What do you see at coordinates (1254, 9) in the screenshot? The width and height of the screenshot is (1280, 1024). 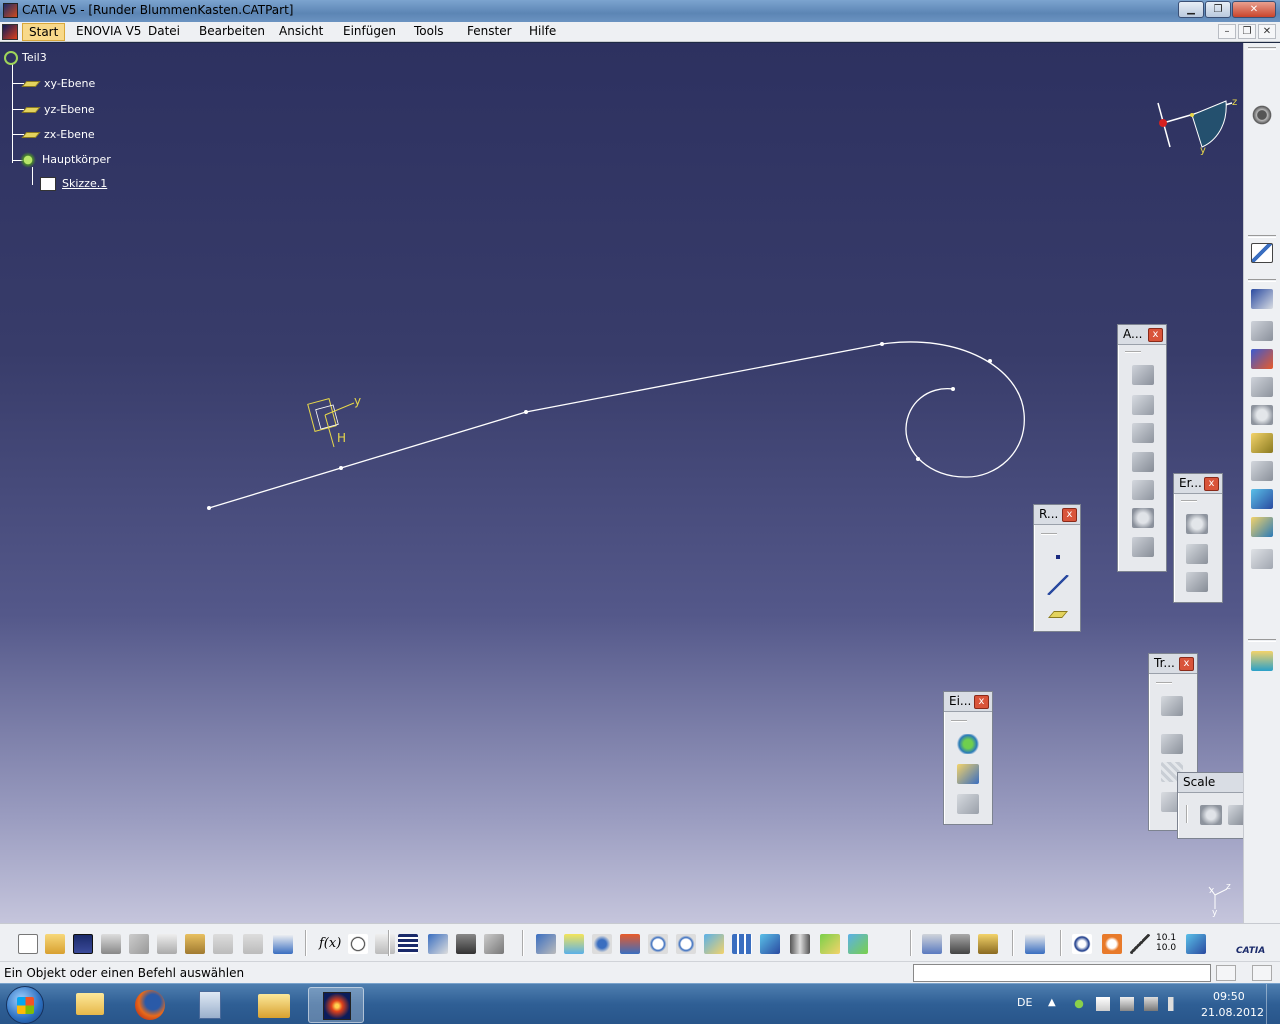 I see `close-button: ✕` at bounding box center [1254, 9].